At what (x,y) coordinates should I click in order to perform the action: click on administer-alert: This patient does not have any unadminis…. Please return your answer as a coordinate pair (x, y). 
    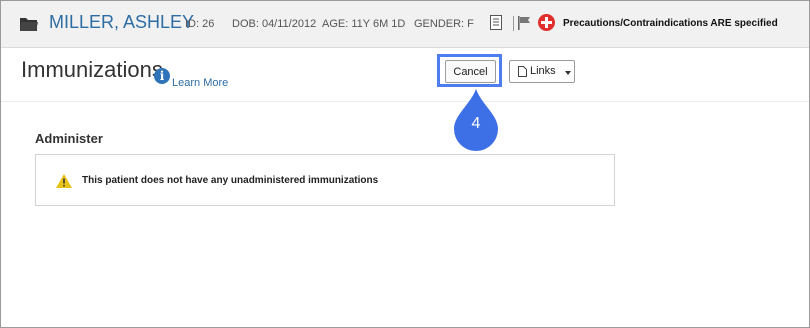
    Looking at the image, I should click on (325, 180).